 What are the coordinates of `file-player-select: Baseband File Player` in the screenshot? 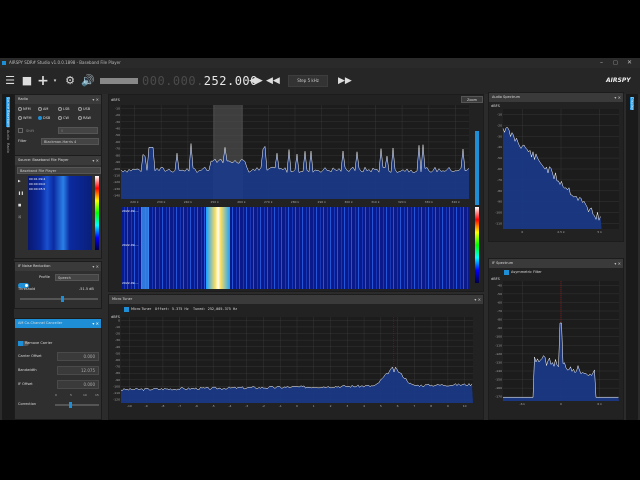 It's located at (59, 170).